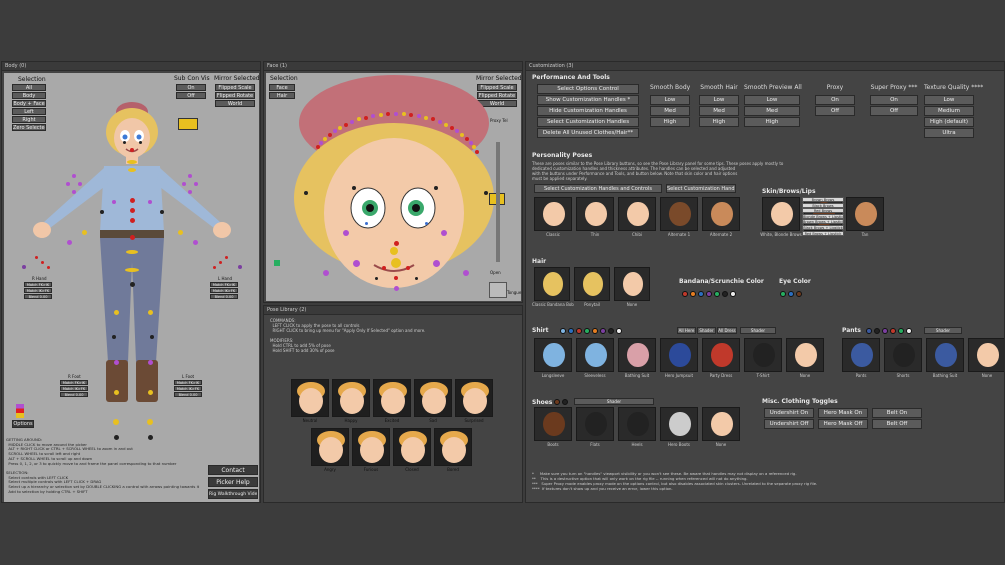 The image size is (1005, 565). I want to click on perf-button-4: Delete All Unused Clothes/Hair**, so click(588, 133).